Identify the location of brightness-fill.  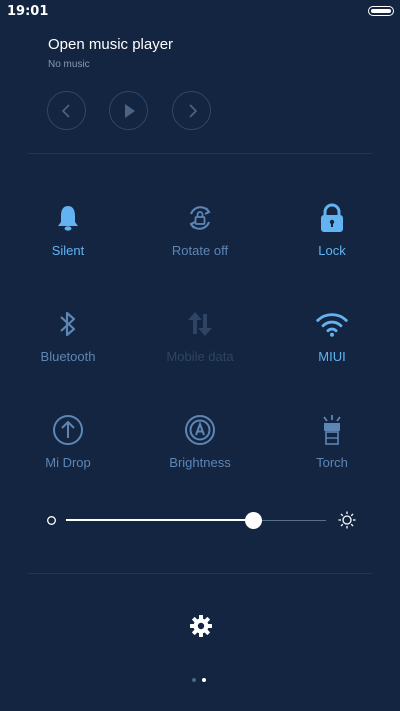
(160, 520).